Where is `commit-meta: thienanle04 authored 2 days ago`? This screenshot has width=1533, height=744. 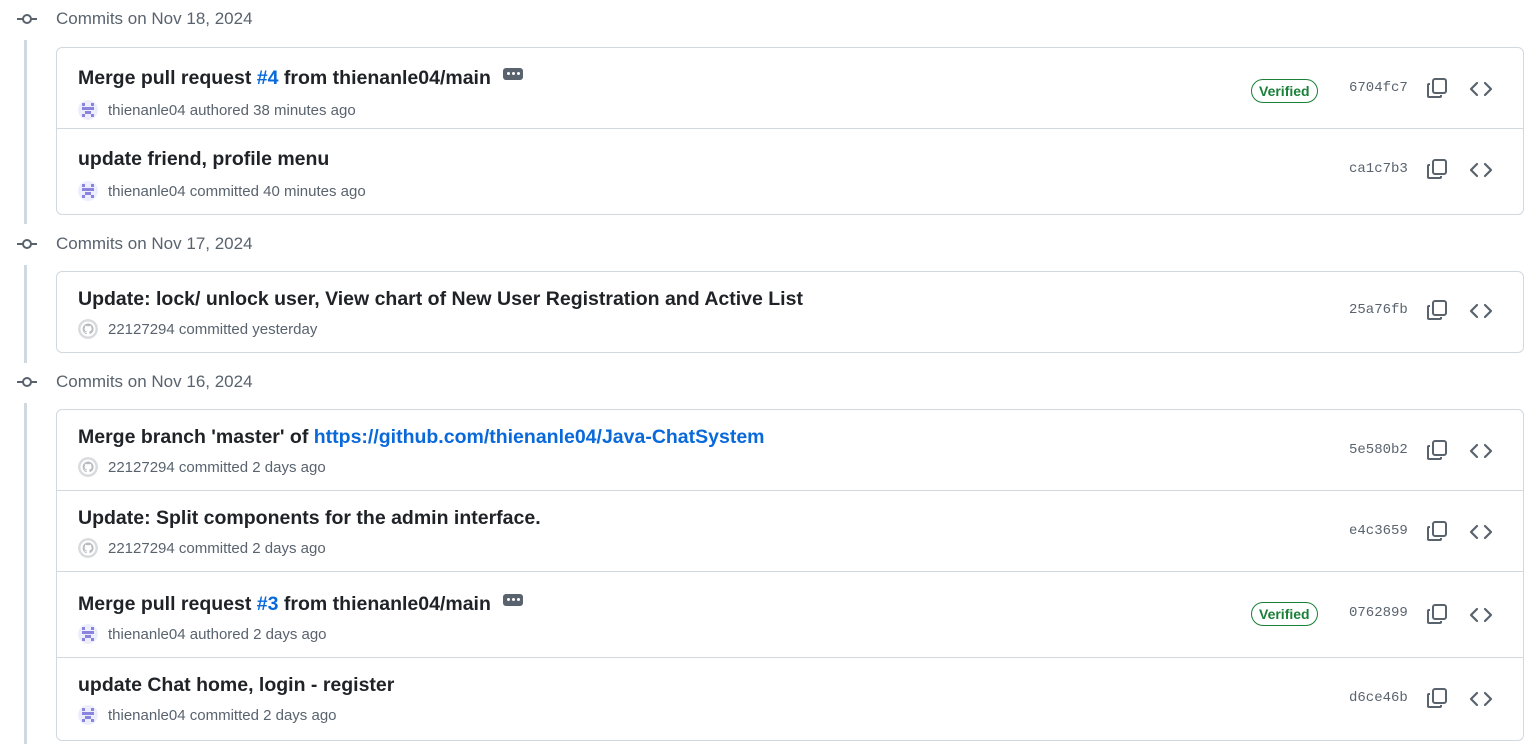
commit-meta: thienanle04 authored 2 days ago is located at coordinates (202, 634).